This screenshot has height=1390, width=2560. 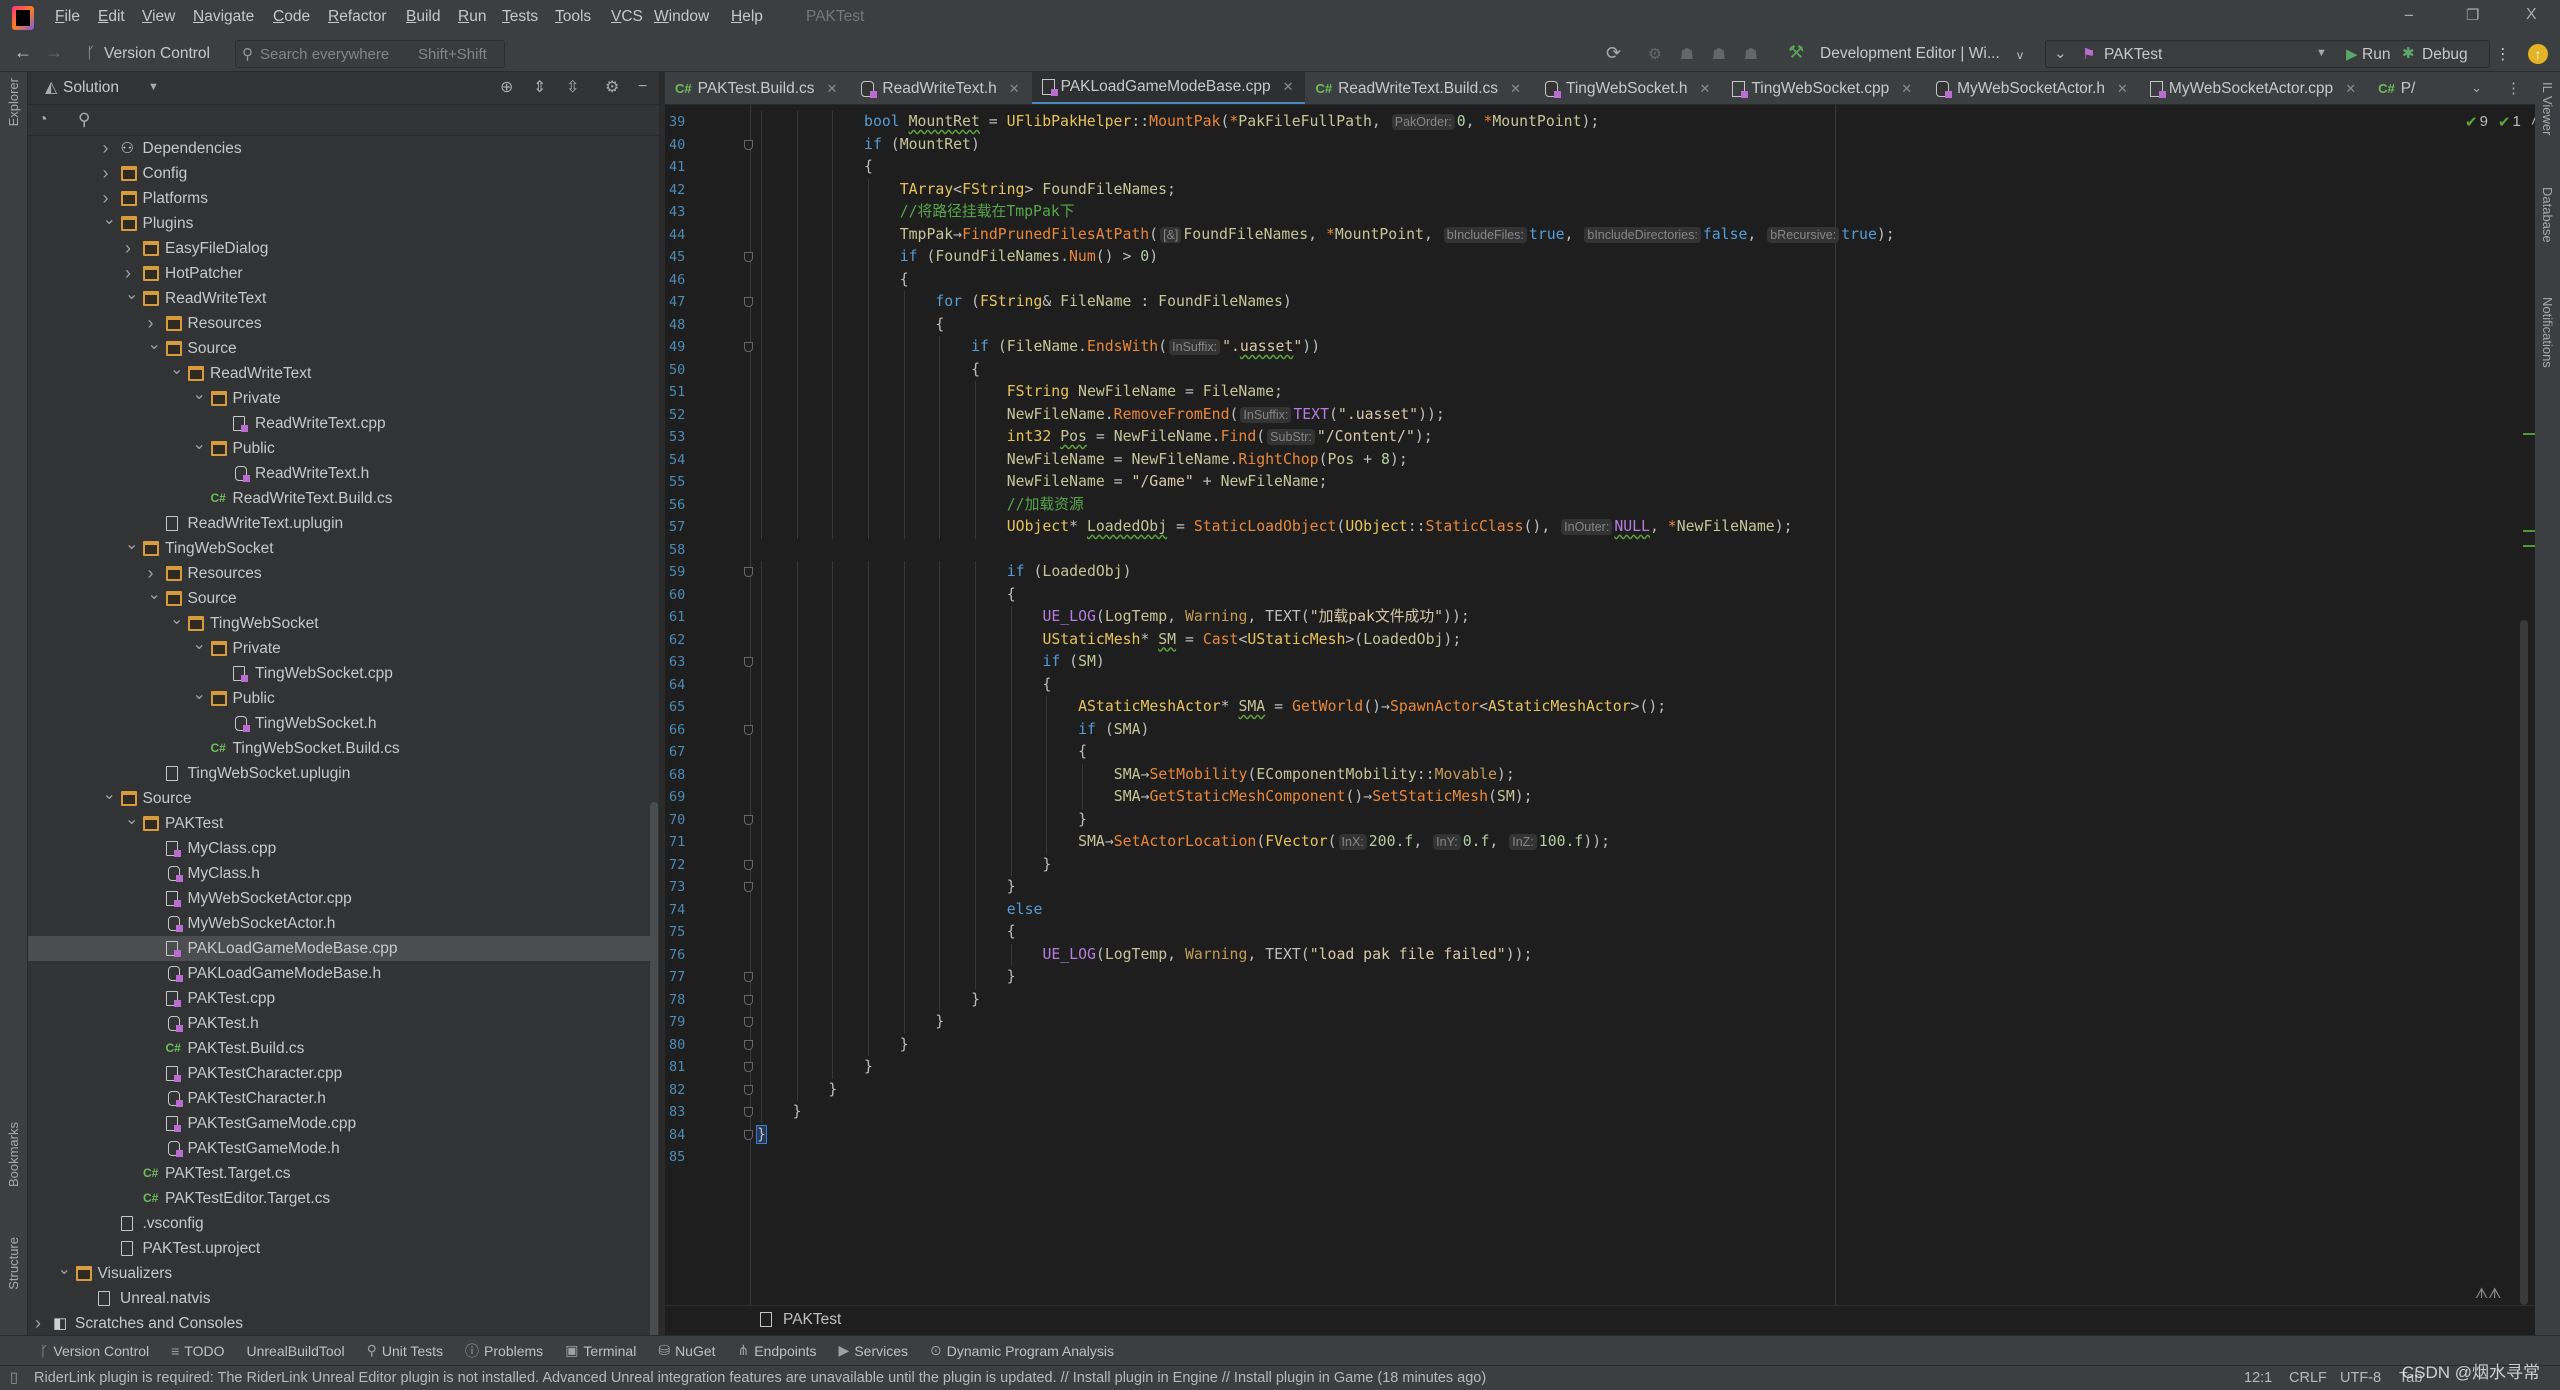 What do you see at coordinates (339, 1148) in the screenshot?
I see `tree-item: PAKTestGameMode.h` at bounding box center [339, 1148].